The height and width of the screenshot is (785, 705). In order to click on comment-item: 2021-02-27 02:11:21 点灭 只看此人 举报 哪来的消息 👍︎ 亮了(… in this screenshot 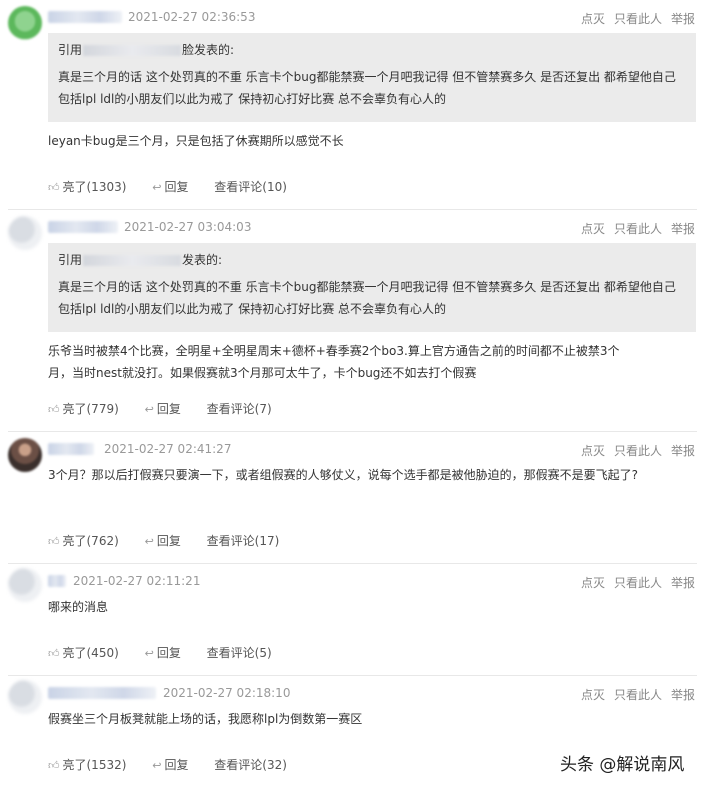, I will do `click(352, 619)`.